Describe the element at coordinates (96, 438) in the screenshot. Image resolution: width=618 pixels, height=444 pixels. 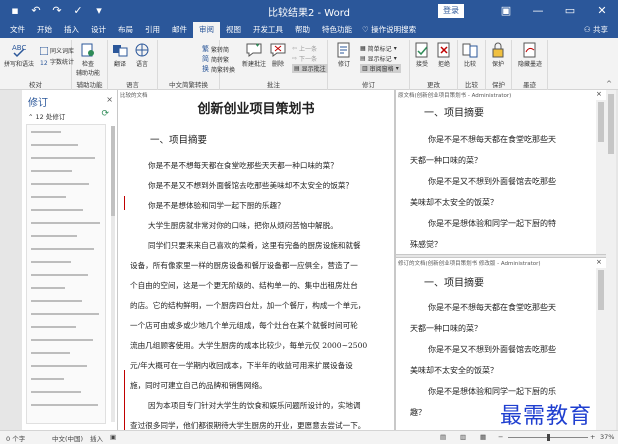
I see `insert-mode-status: 插入` at that location.